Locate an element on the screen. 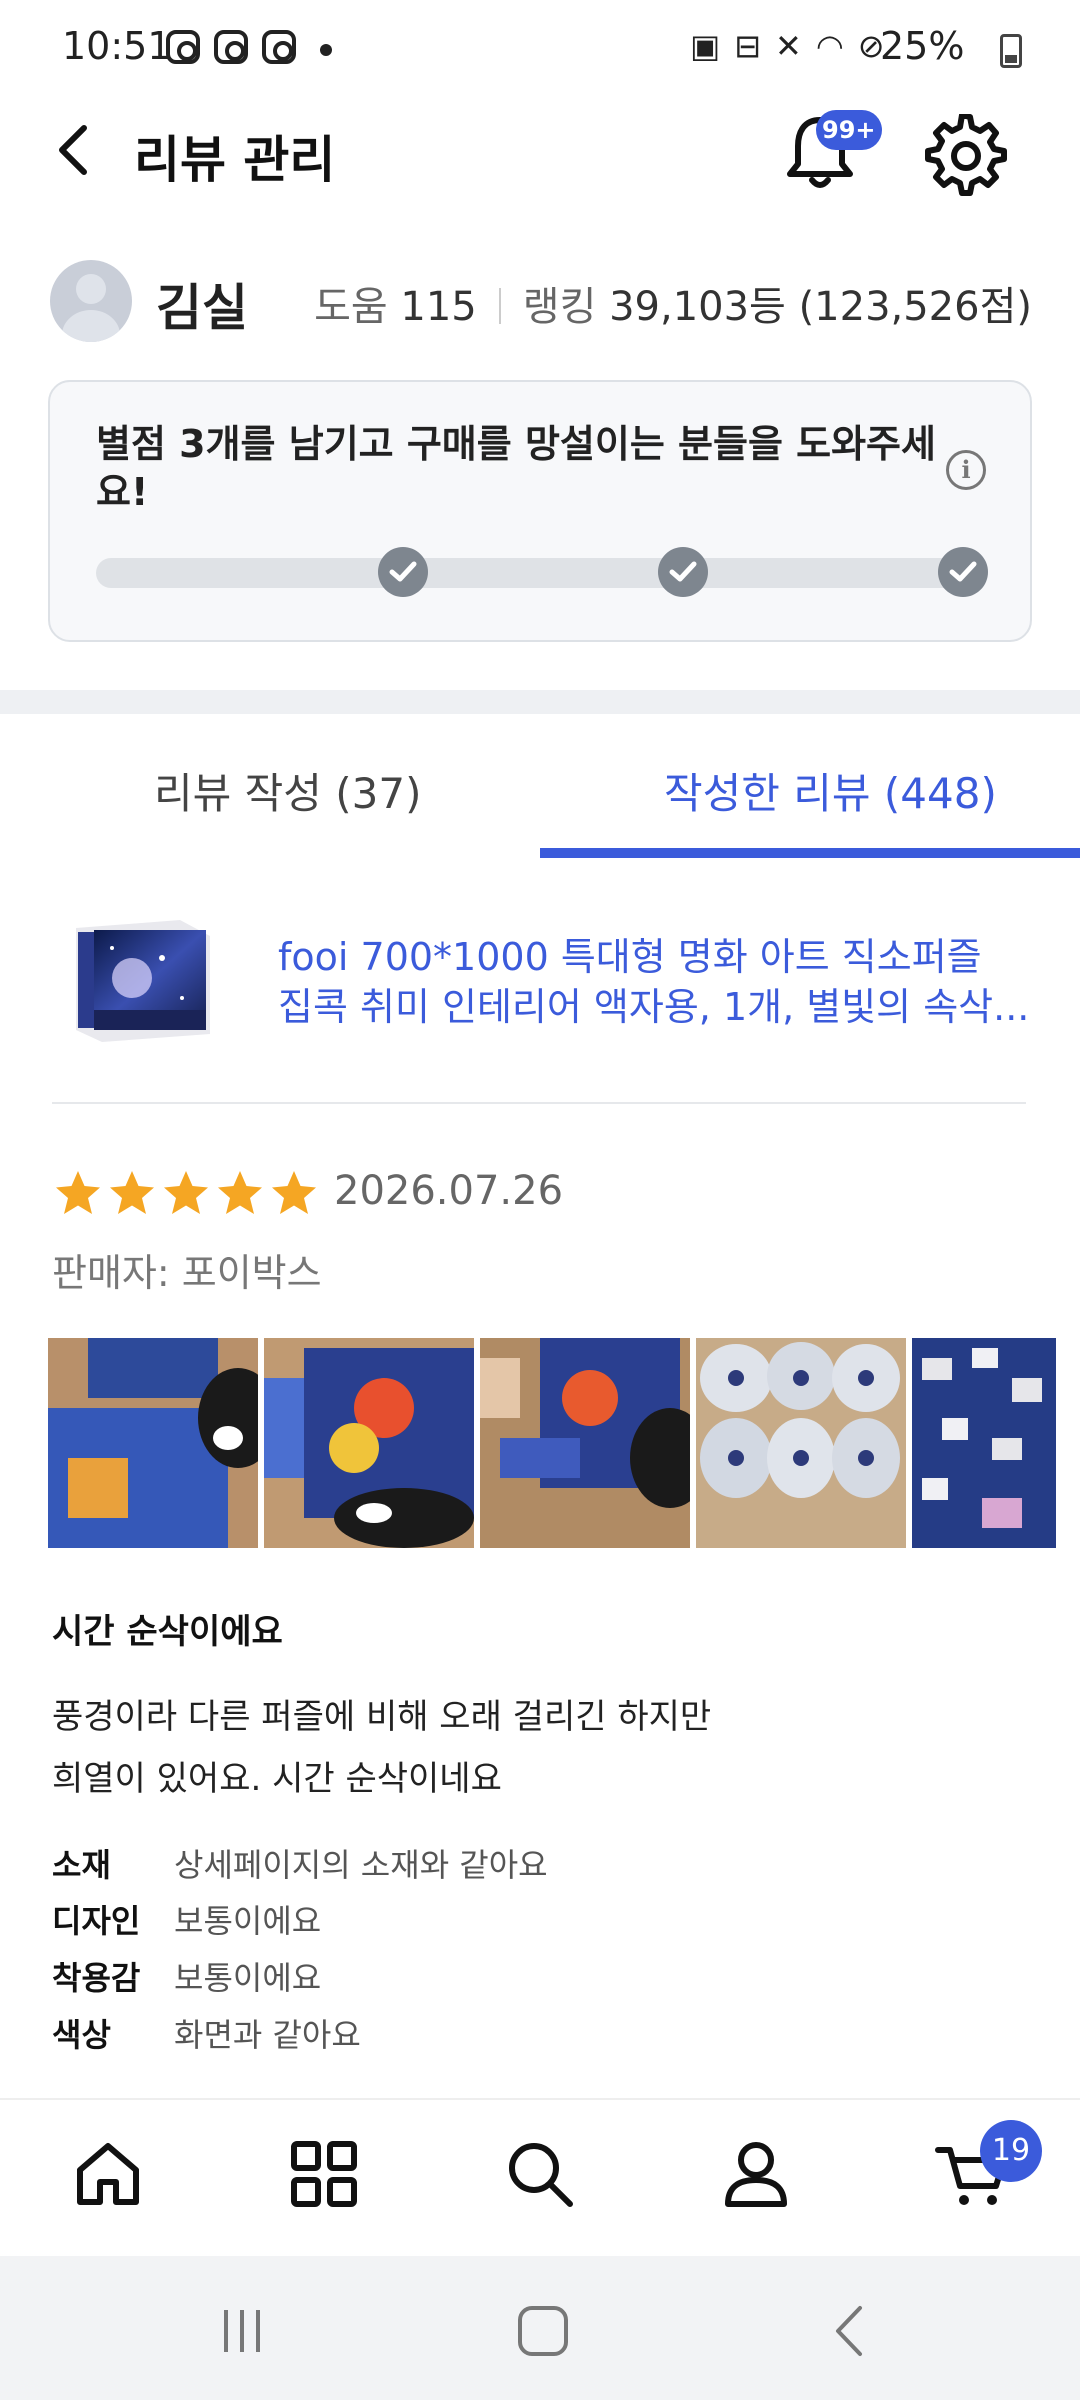 The width and height of the screenshot is (1080, 2400). active-tab-indicator is located at coordinates (810, 853).